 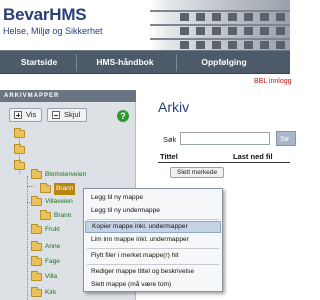 I want to click on nav-oppfolging: Oppfølging, so click(x=224, y=62).